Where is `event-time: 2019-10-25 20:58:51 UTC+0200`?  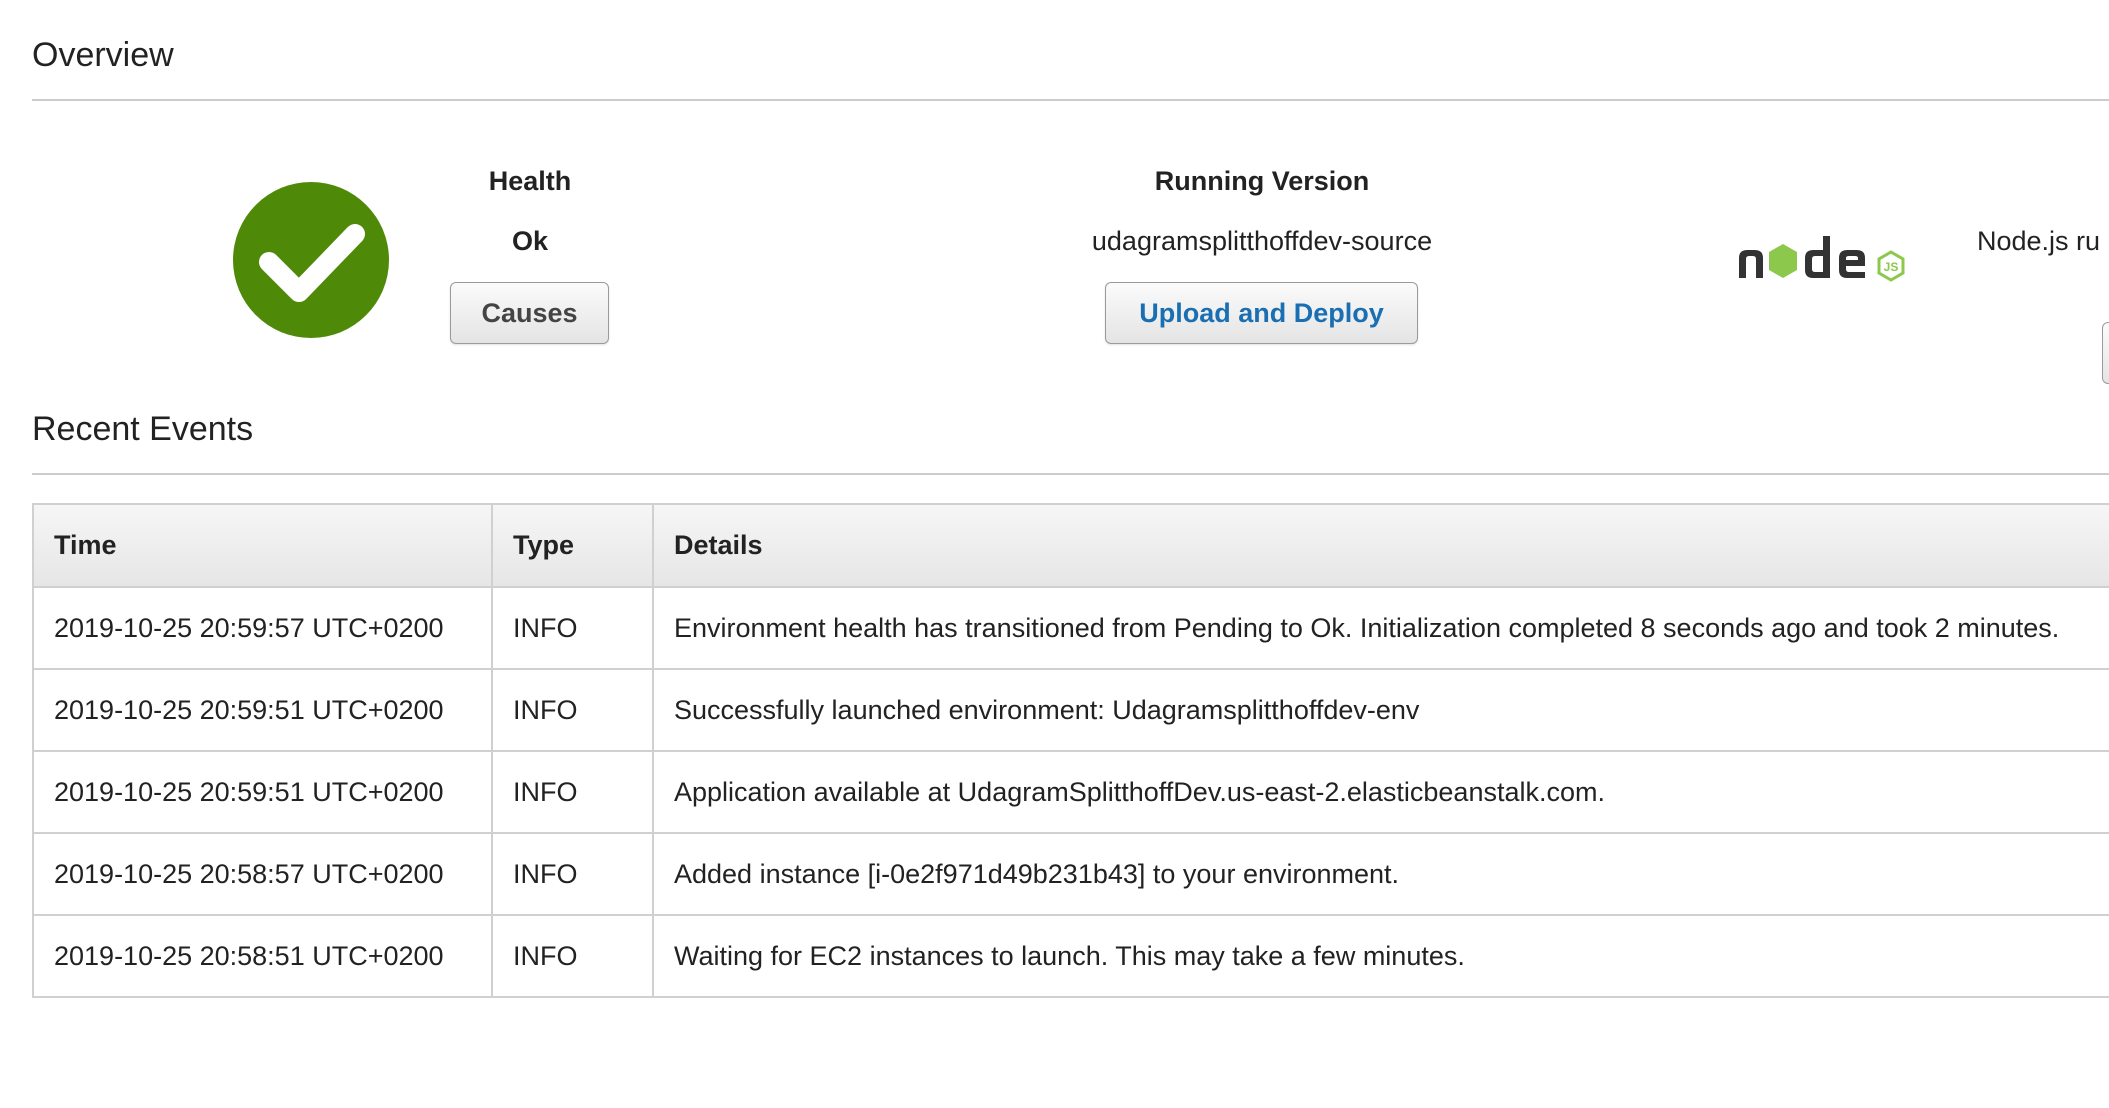 event-time: 2019-10-25 20:58:51 UTC+0200 is located at coordinates (262, 956).